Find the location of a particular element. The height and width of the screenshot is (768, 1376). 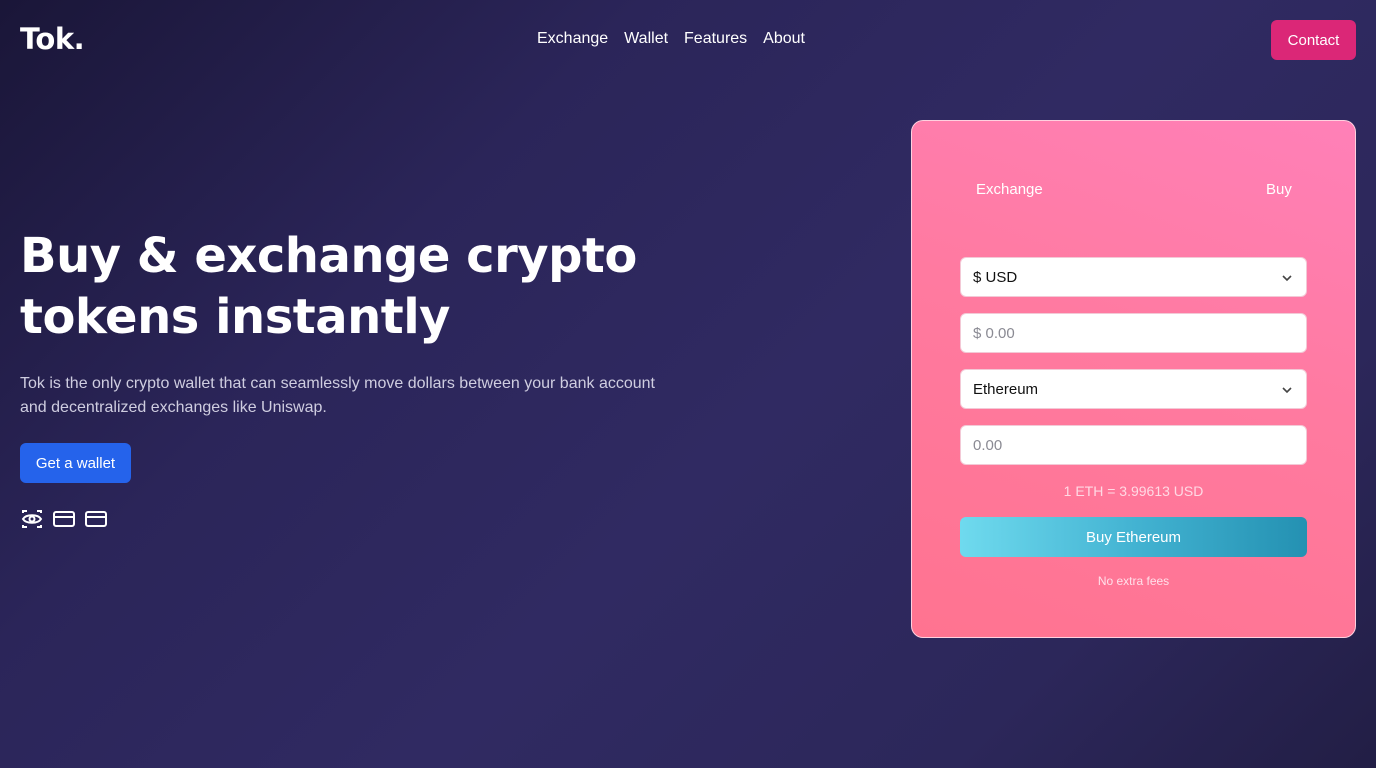

nav-about: About is located at coordinates (784, 39).